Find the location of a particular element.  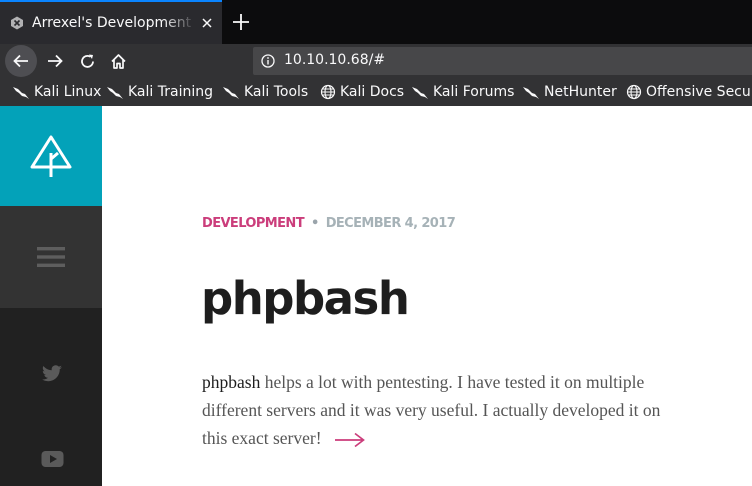

new-tab-icon is located at coordinates (241, 22).